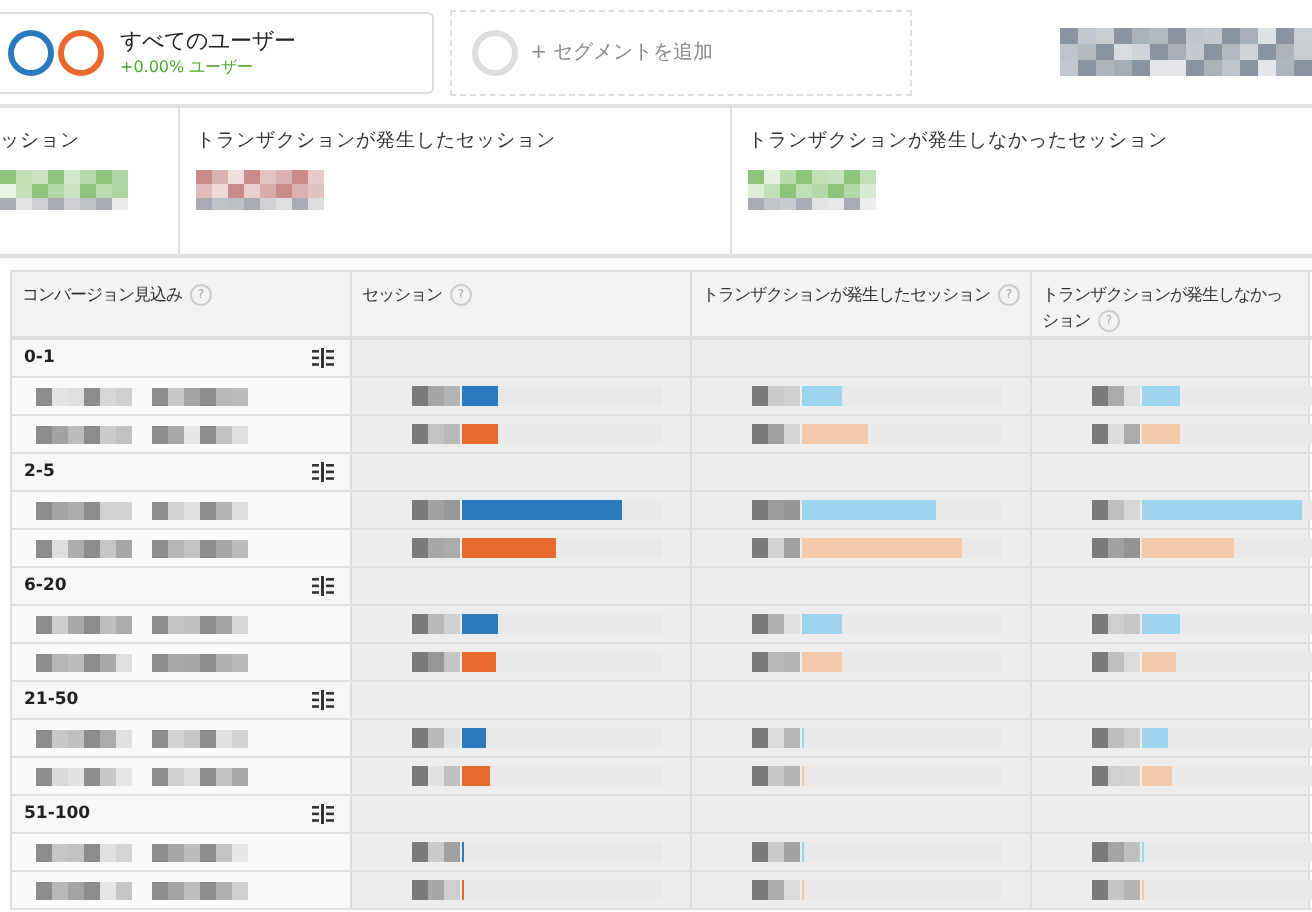 Image resolution: width=1312 pixels, height=912 pixels. What do you see at coordinates (495, 52) in the screenshot?
I see `empty-circle-icon` at bounding box center [495, 52].